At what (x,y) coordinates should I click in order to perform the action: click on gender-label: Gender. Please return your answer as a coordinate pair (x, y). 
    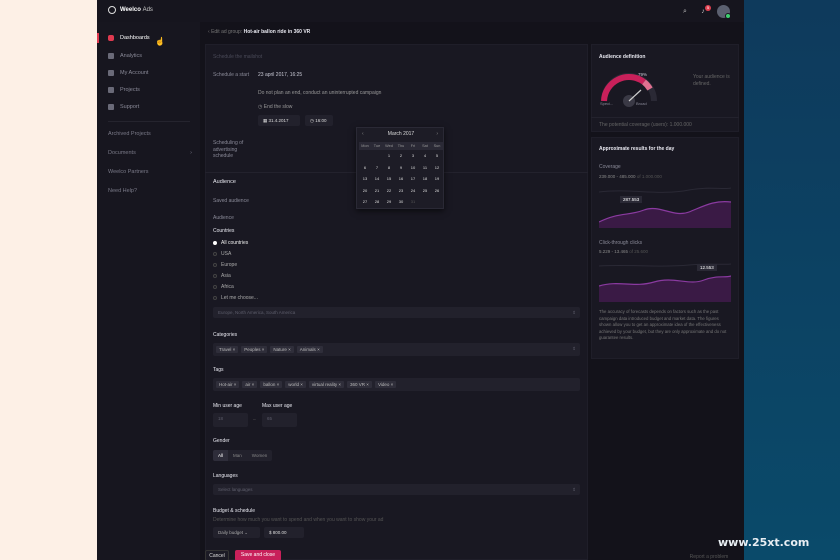
    Looking at the image, I should click on (221, 441).